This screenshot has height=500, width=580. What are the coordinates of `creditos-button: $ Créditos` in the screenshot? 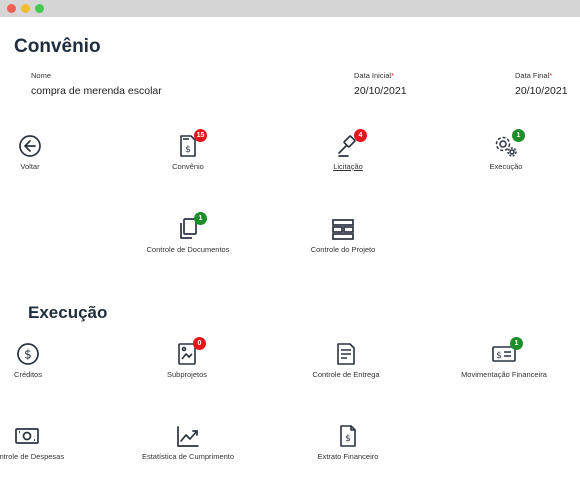 It's located at (44, 364).